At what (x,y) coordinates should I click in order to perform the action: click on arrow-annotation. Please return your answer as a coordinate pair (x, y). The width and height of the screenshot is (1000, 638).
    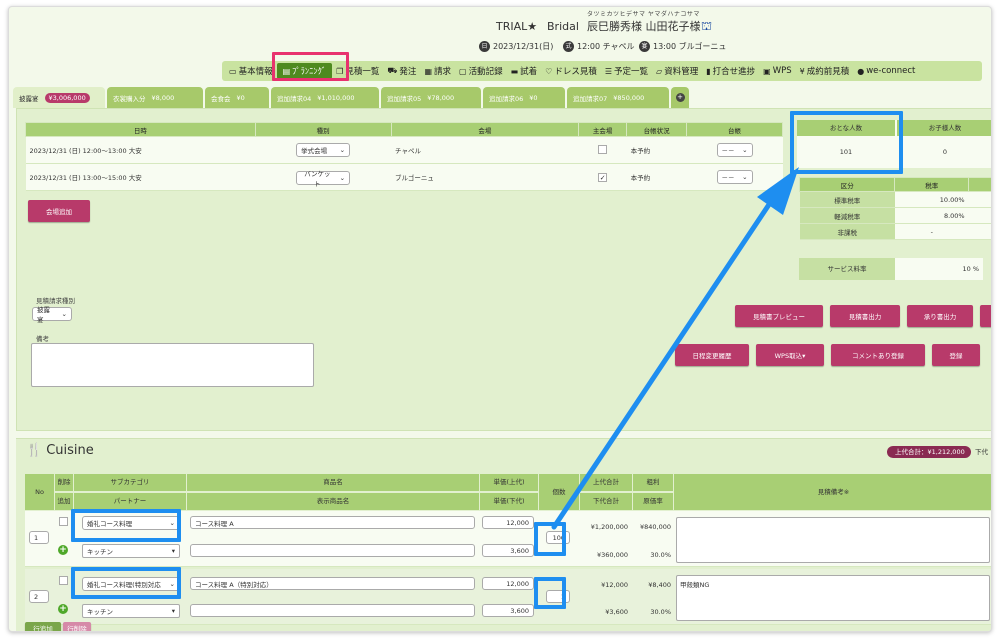
    Looking at the image, I should click on (675, 348).